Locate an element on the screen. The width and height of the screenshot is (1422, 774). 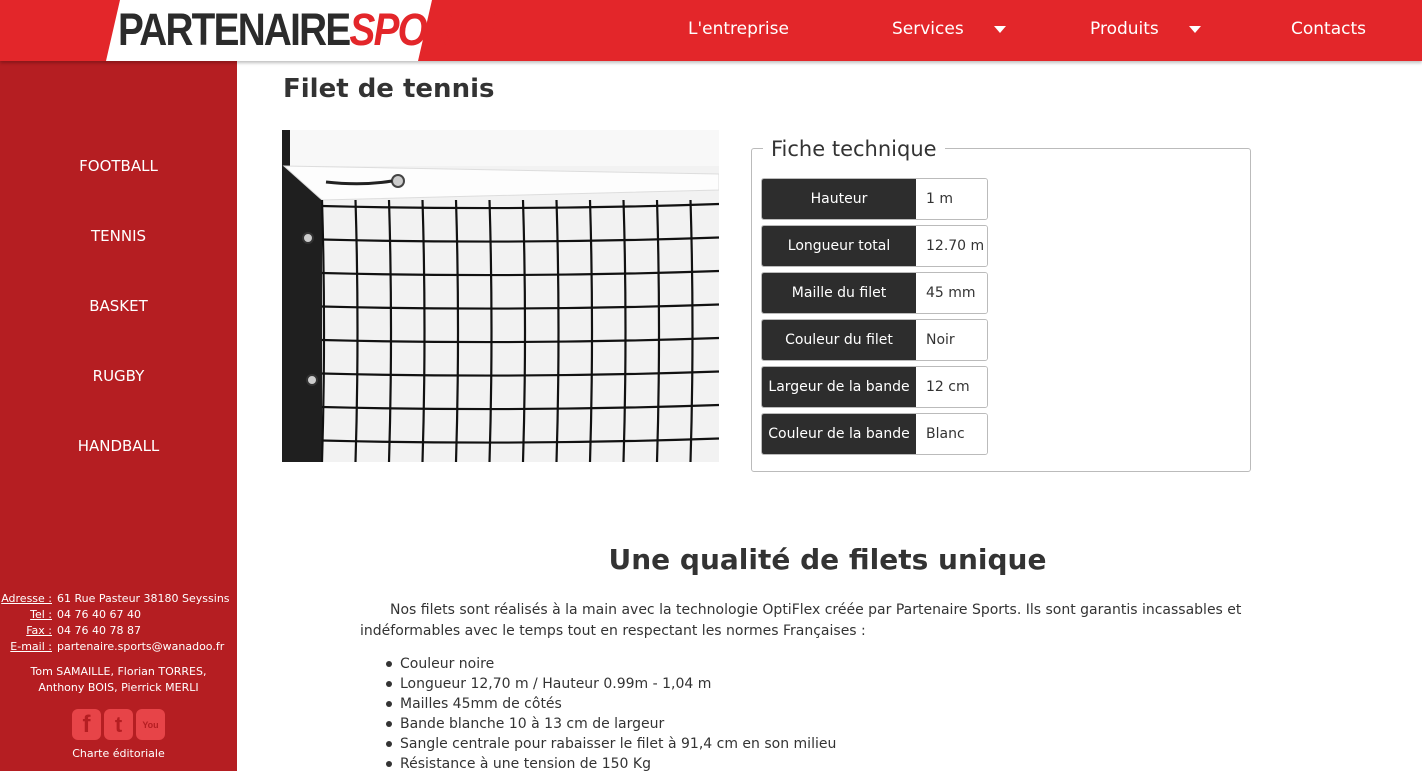
tennis-net-image is located at coordinates (500, 296).